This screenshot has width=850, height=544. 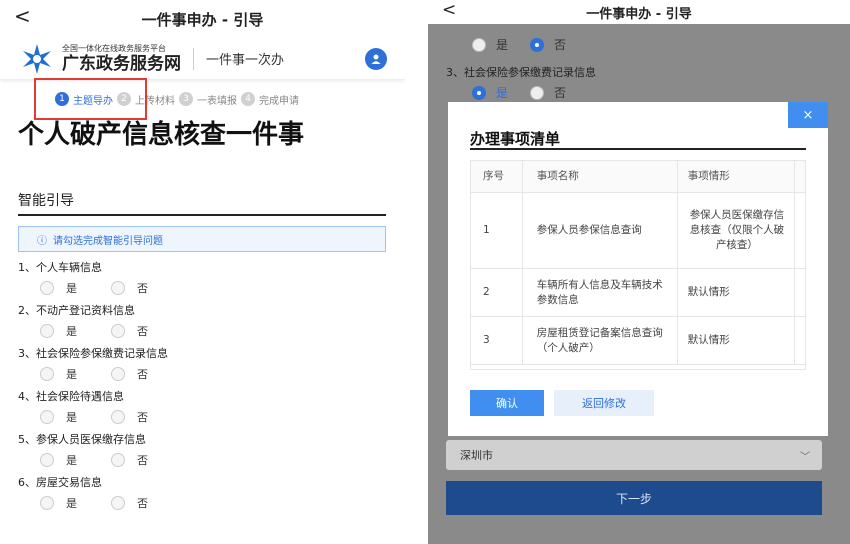 I want to click on close-icon: ×, so click(x=808, y=115).